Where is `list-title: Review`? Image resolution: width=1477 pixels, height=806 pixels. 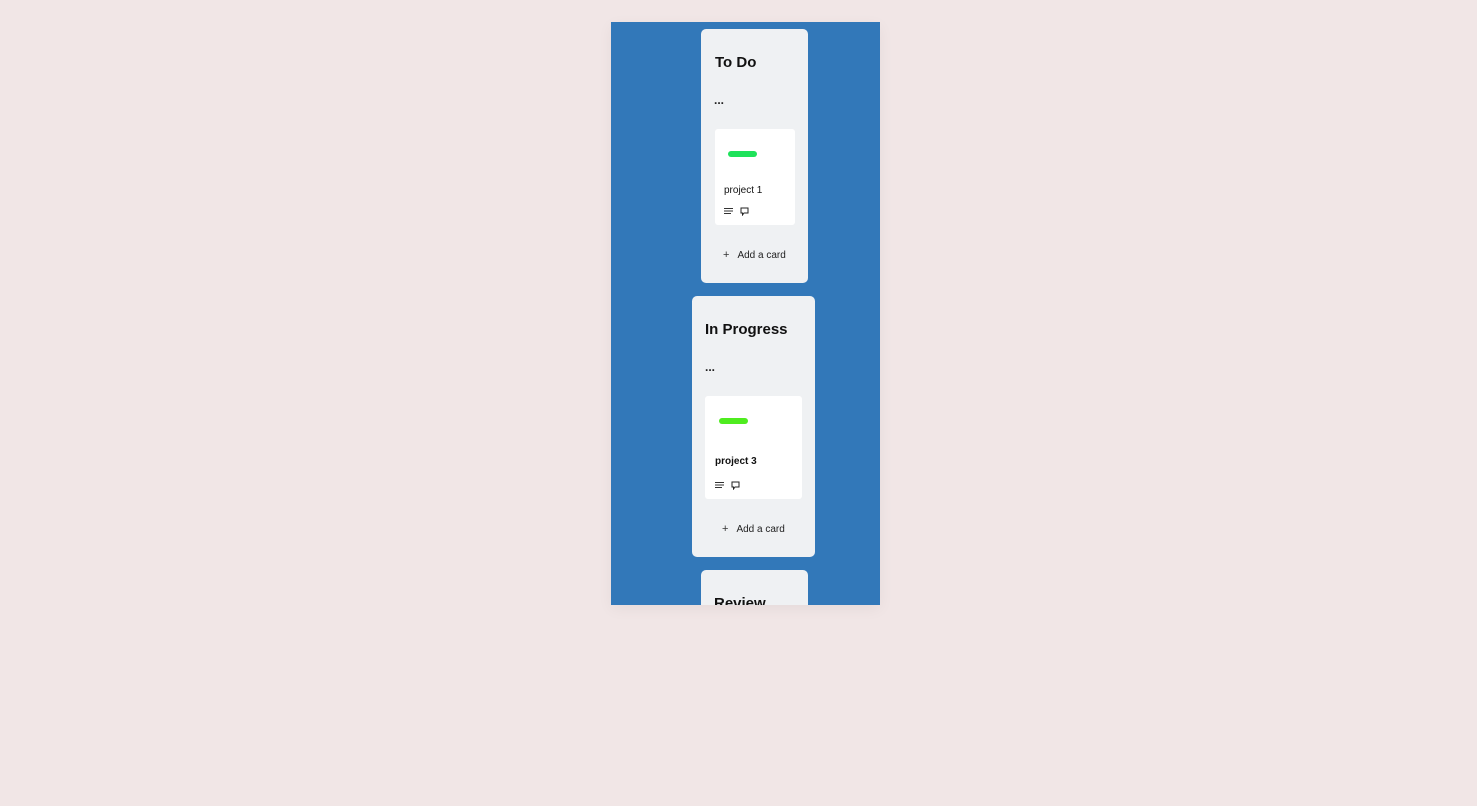
list-title: Review is located at coordinates (740, 600).